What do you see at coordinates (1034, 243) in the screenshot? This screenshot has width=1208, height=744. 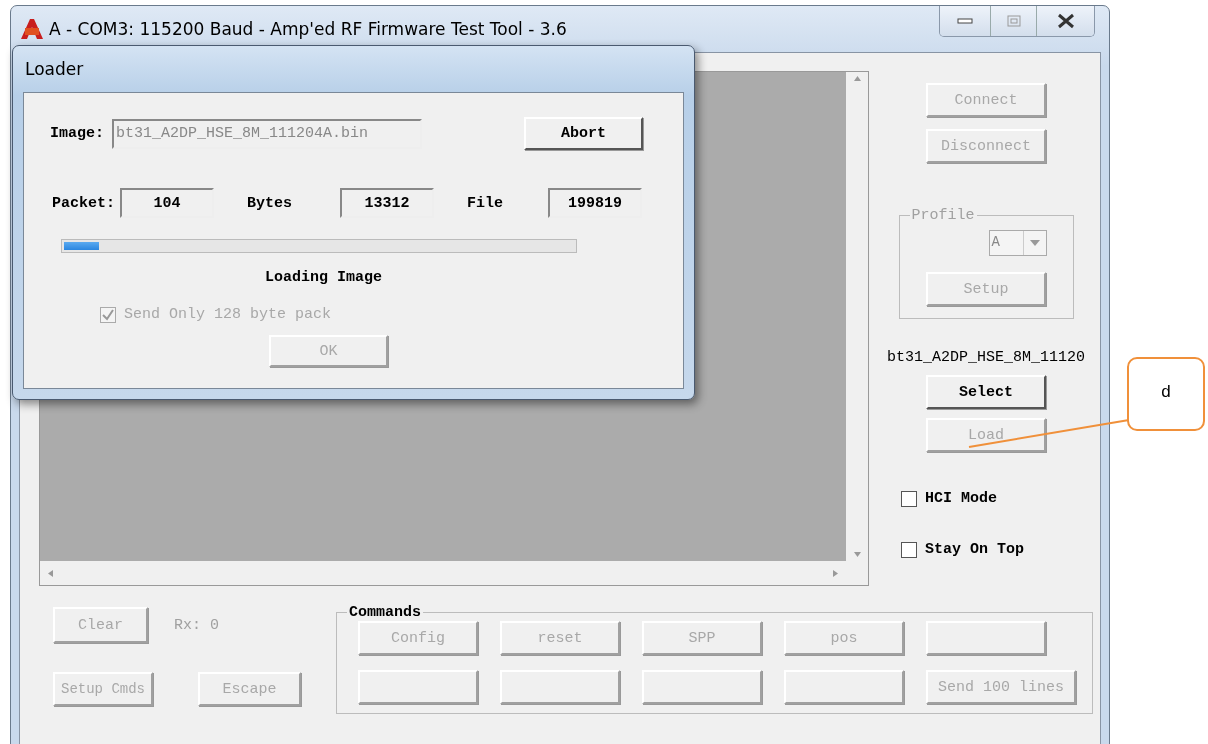 I see `dropdown-arrow-icon` at bounding box center [1034, 243].